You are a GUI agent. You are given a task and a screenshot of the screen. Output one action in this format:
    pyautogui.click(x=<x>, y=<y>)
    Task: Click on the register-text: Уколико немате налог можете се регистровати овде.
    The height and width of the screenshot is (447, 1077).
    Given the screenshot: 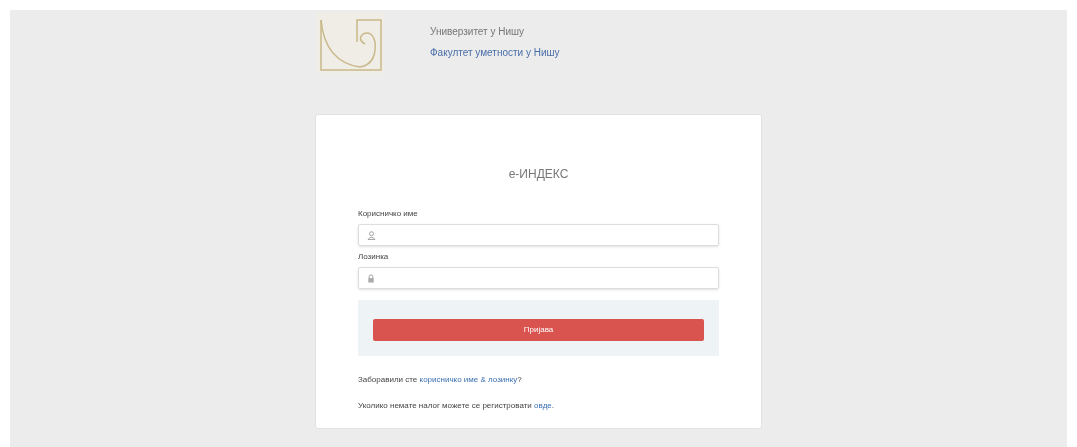 What is the action you would take?
    pyautogui.click(x=456, y=406)
    